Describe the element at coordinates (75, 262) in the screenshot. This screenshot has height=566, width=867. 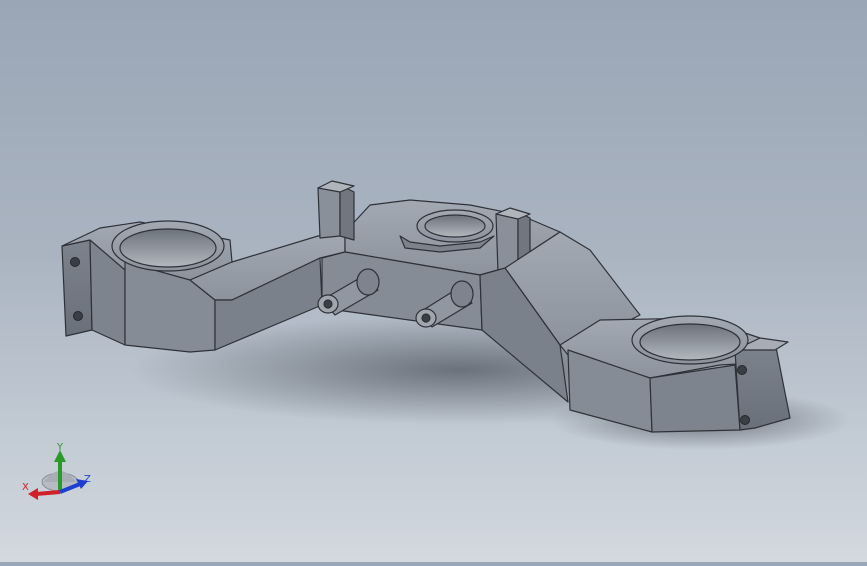
I see `left-pinch-bolt-upper` at that location.